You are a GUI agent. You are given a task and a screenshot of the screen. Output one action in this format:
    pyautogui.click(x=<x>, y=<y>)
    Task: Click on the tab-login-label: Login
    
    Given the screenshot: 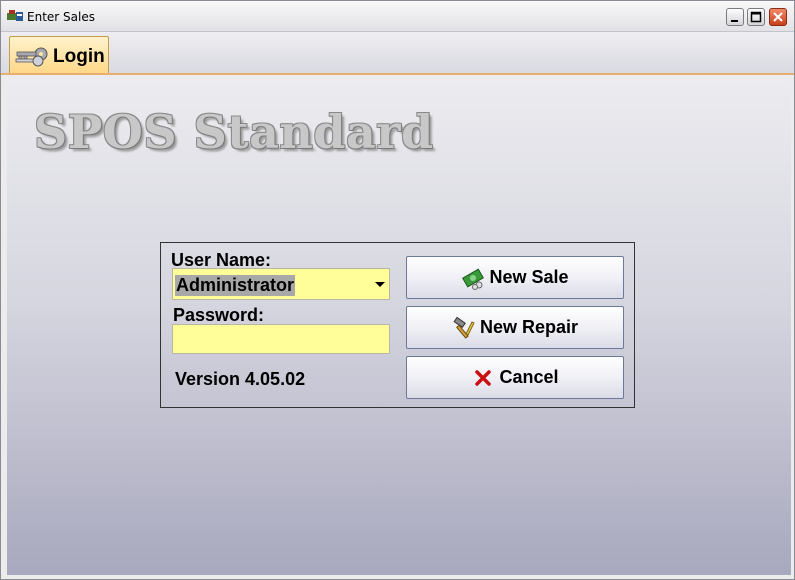 What is the action you would take?
    pyautogui.click(x=79, y=56)
    